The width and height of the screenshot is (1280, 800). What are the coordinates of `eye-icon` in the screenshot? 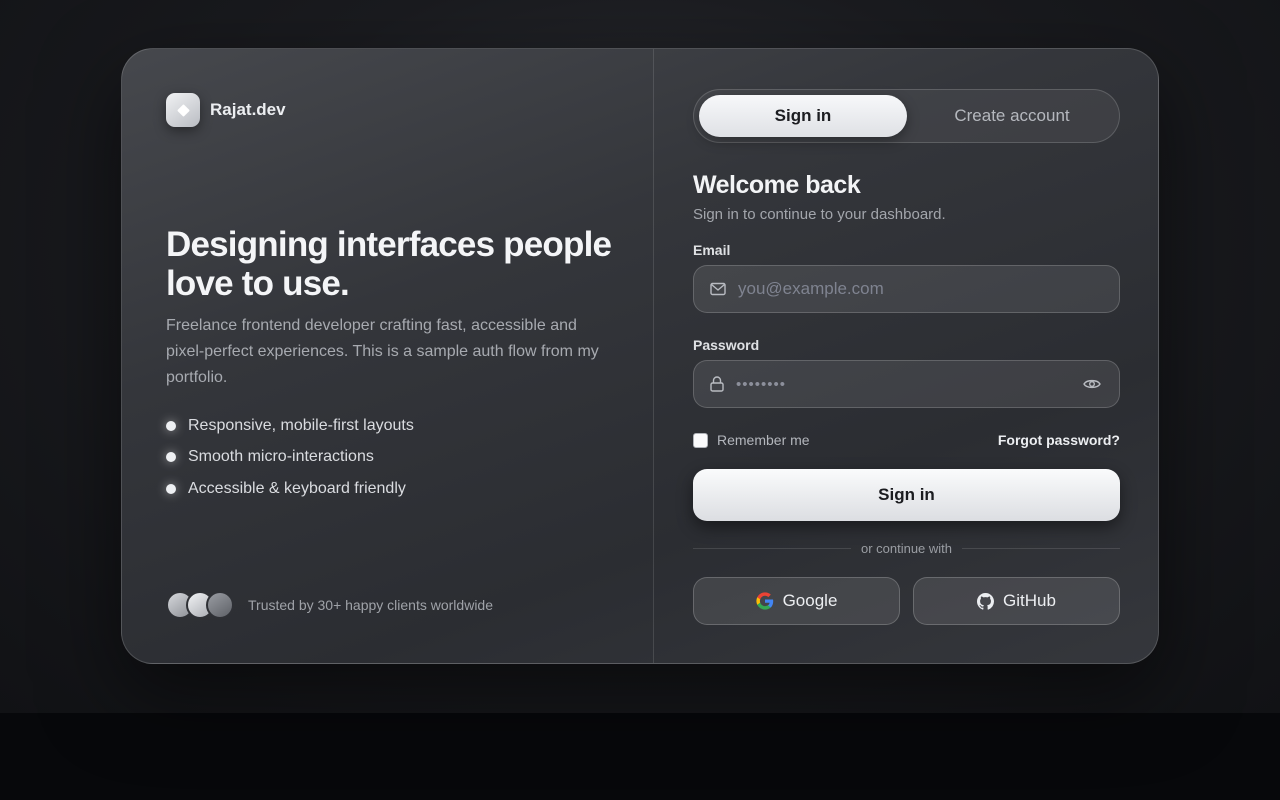 It's located at (1092, 384).